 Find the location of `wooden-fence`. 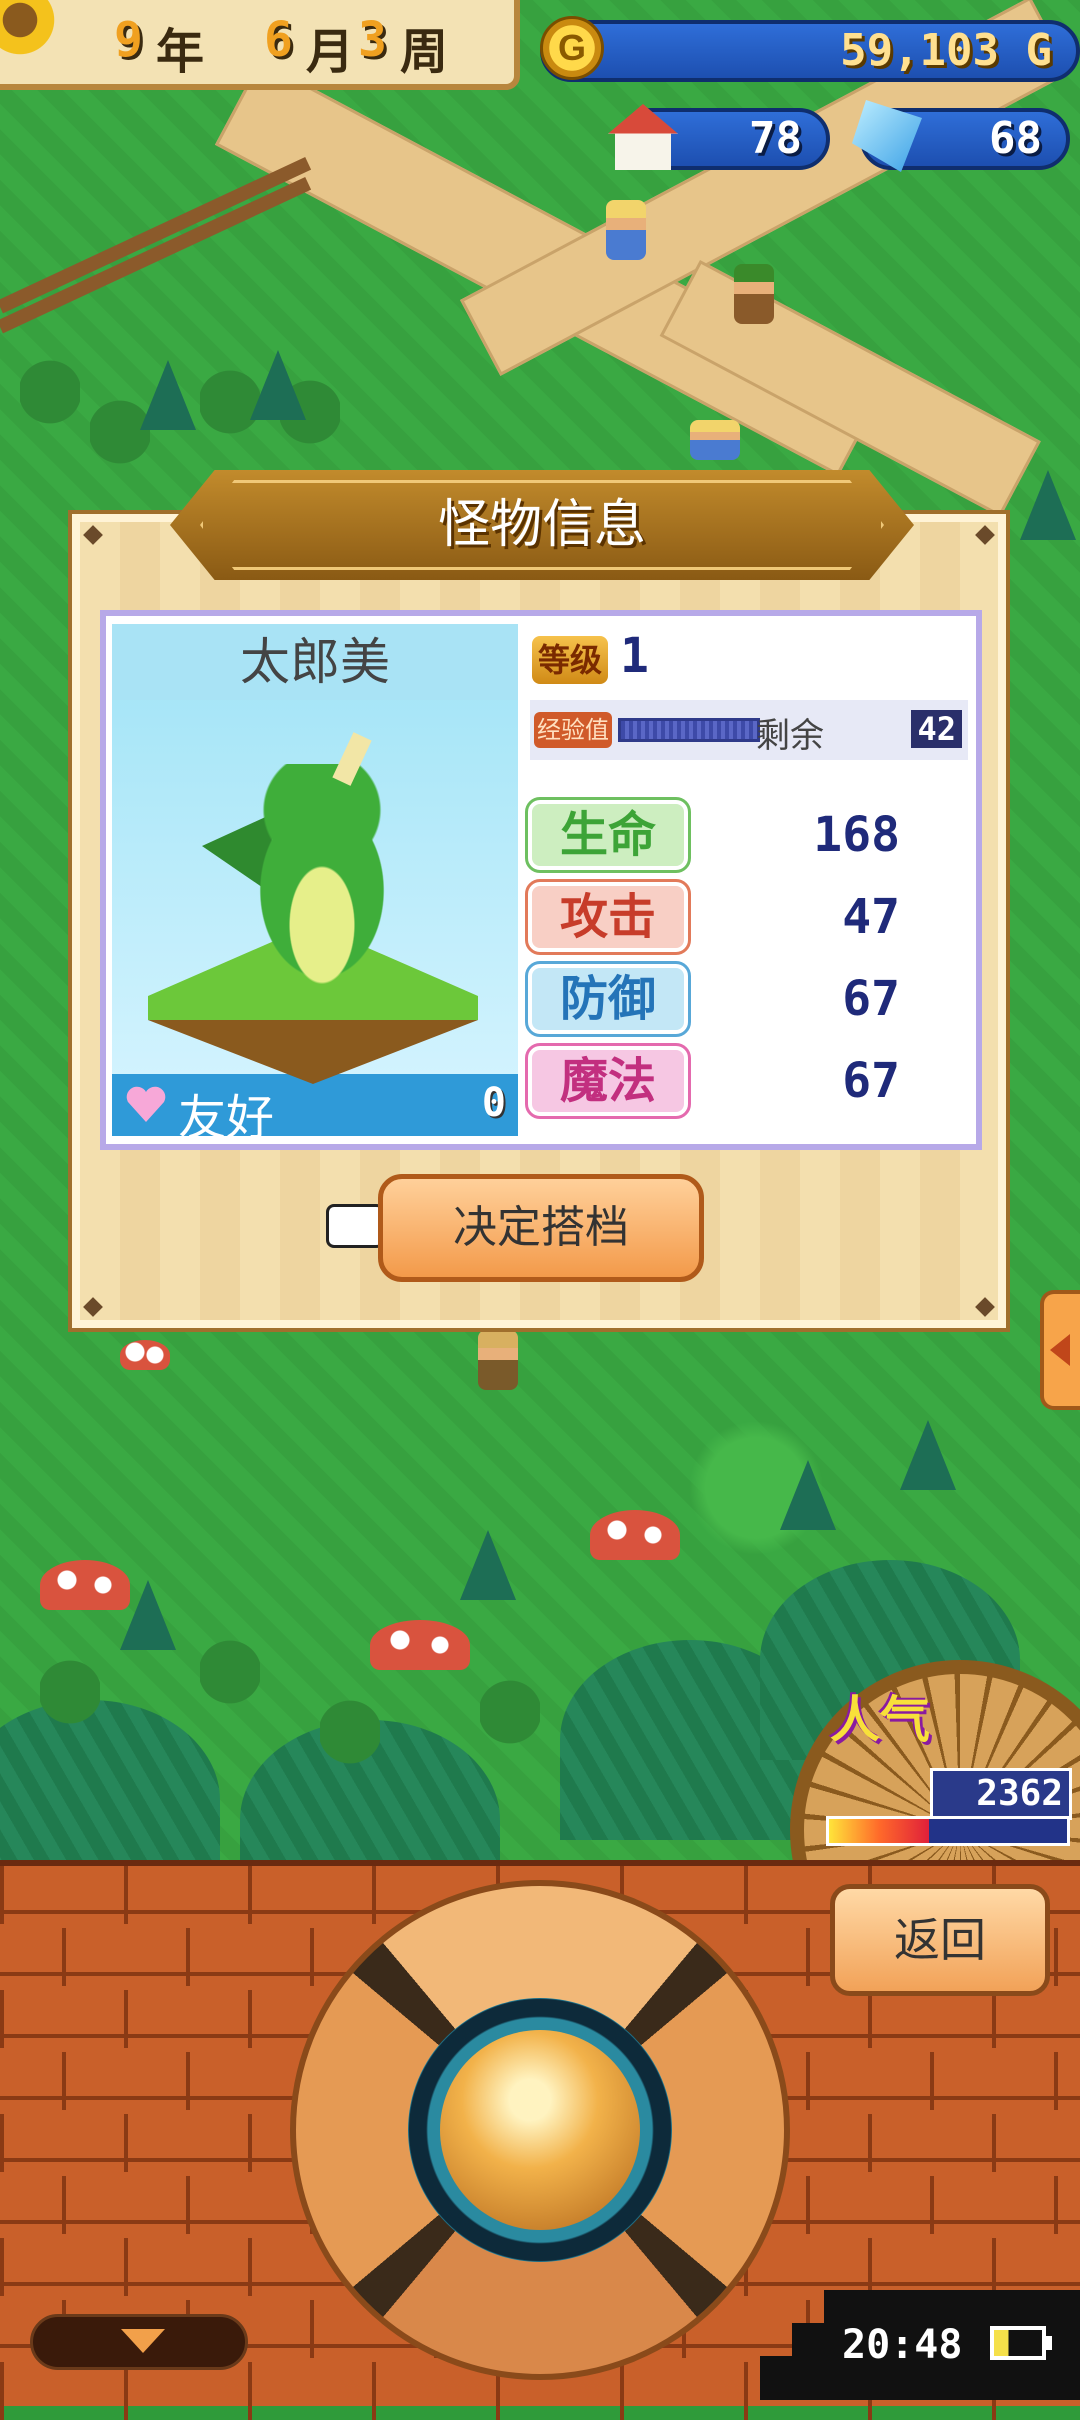

wooden-fence is located at coordinates (156, 255).